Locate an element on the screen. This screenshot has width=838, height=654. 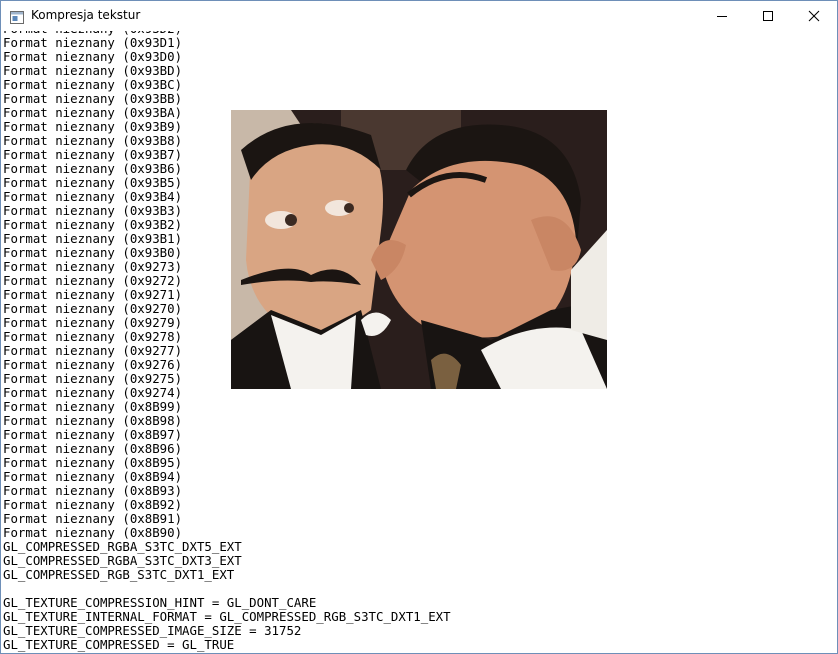
console-line: GL_COMPRESSED_RGBA_S3TC_DXT3_EXT is located at coordinates (122, 560).